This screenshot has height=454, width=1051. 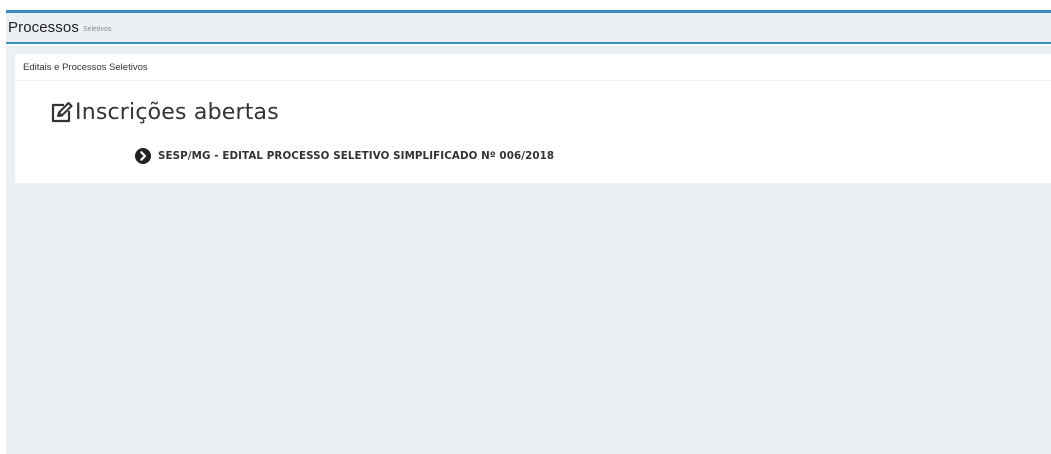 I want to click on section-title: Inscrições abertas, so click(x=177, y=112).